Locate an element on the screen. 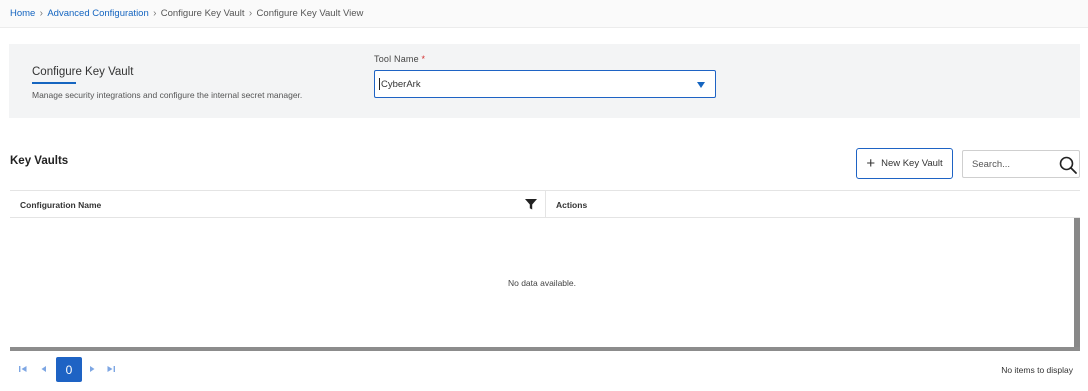  filter-icon is located at coordinates (531, 204).